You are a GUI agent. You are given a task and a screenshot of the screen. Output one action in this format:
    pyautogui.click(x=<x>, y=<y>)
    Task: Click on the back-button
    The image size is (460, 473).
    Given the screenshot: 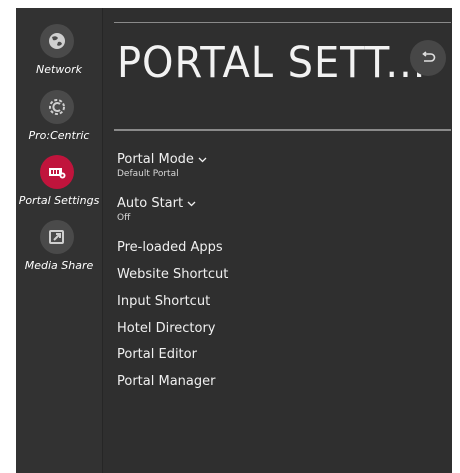 What is the action you would take?
    pyautogui.click(x=428, y=58)
    